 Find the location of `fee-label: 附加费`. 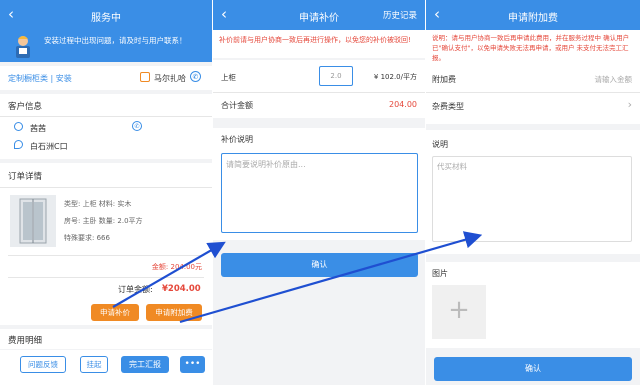

fee-label: 附加费 is located at coordinates (444, 79).